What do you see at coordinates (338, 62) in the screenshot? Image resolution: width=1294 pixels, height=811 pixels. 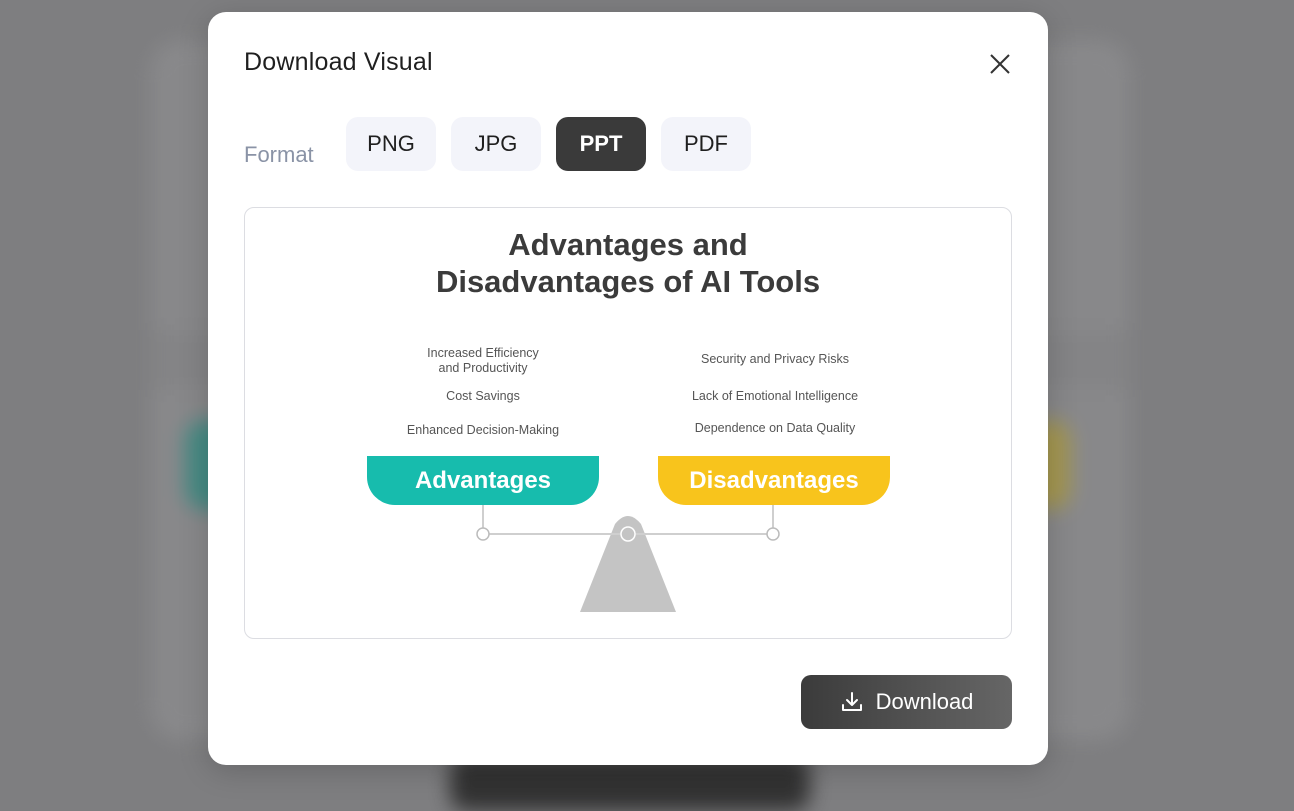 I see `dialog-title: Download Visual` at bounding box center [338, 62].